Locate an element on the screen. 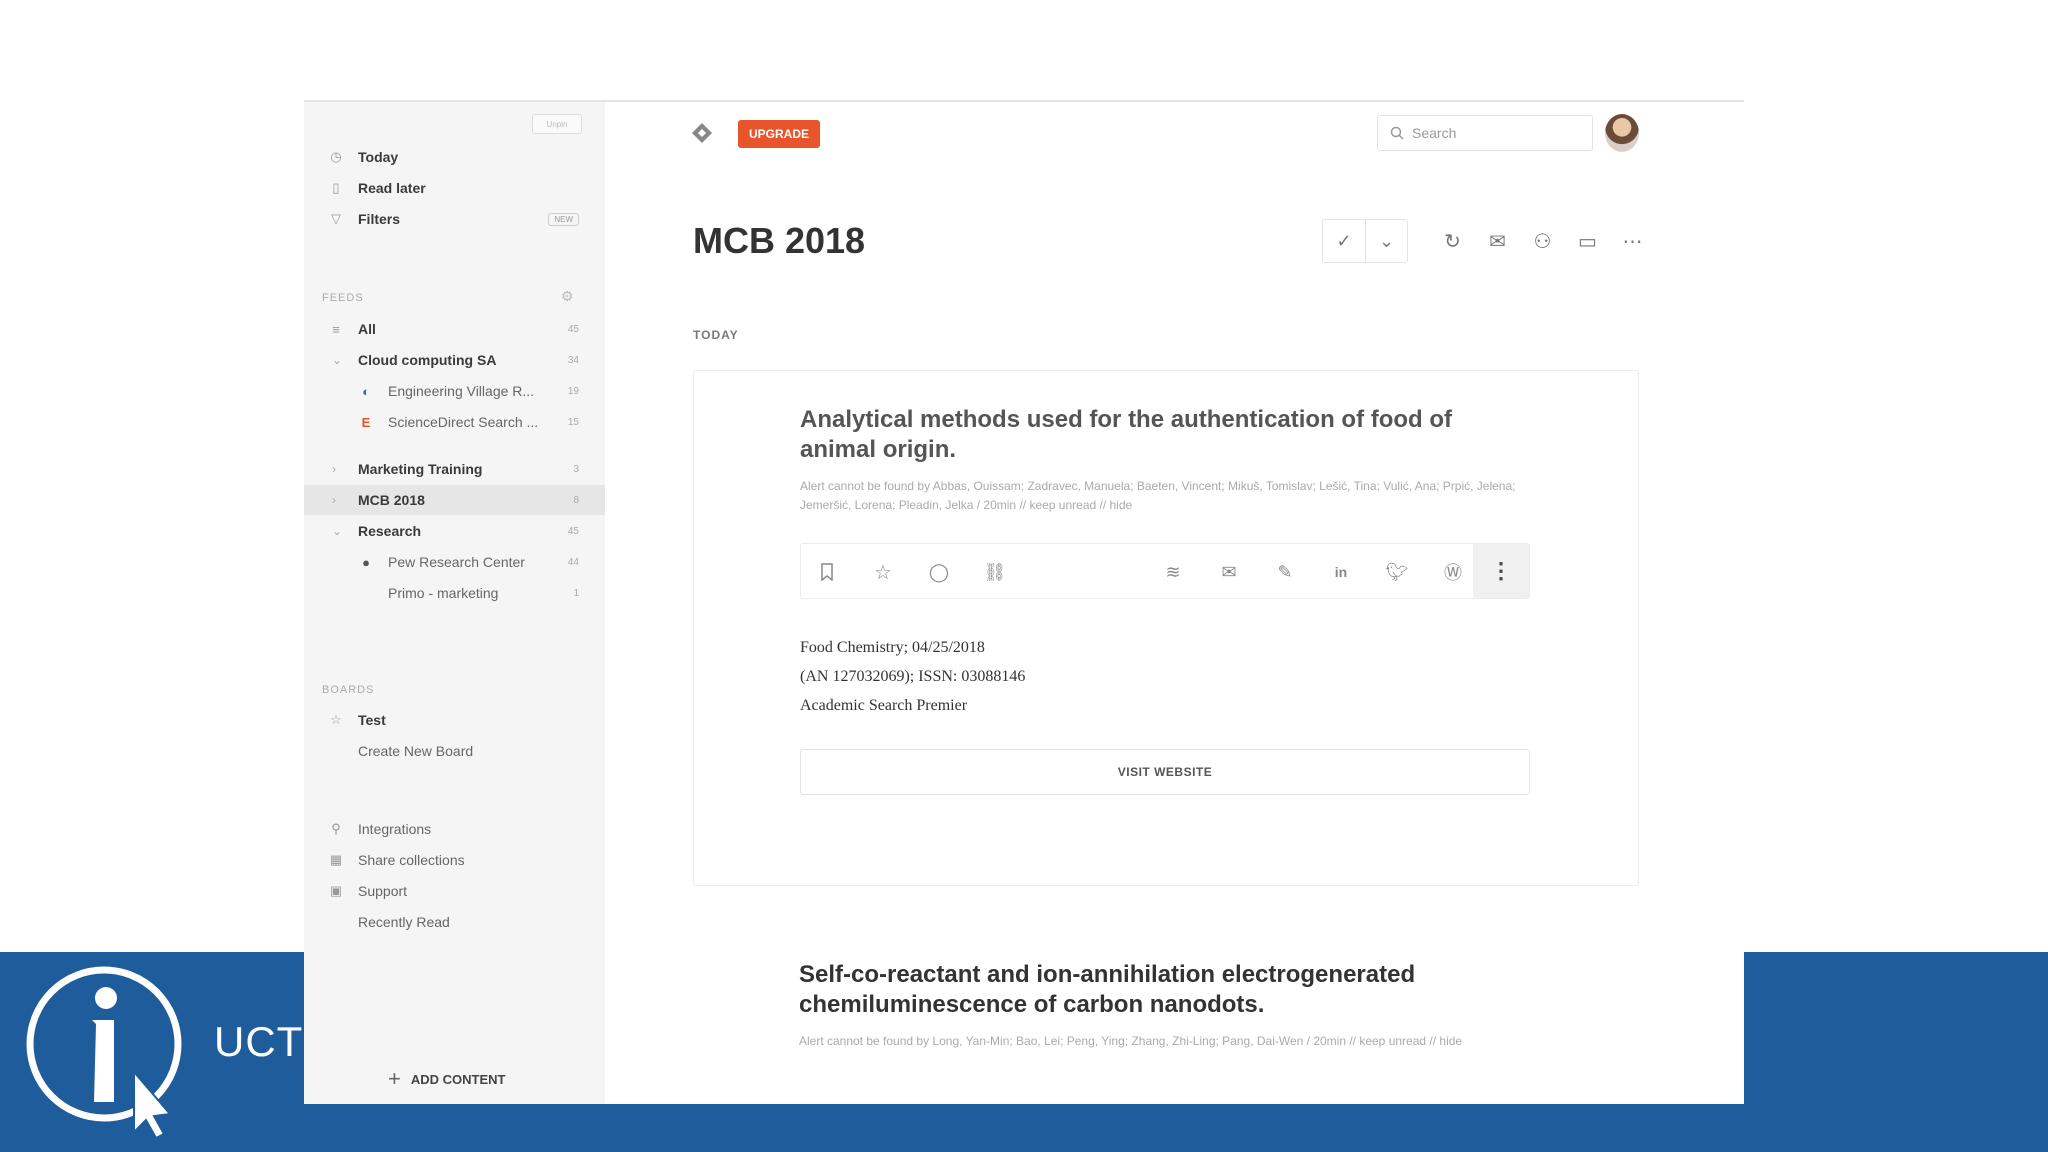  sidebar-item-label: Today is located at coordinates (378, 157).